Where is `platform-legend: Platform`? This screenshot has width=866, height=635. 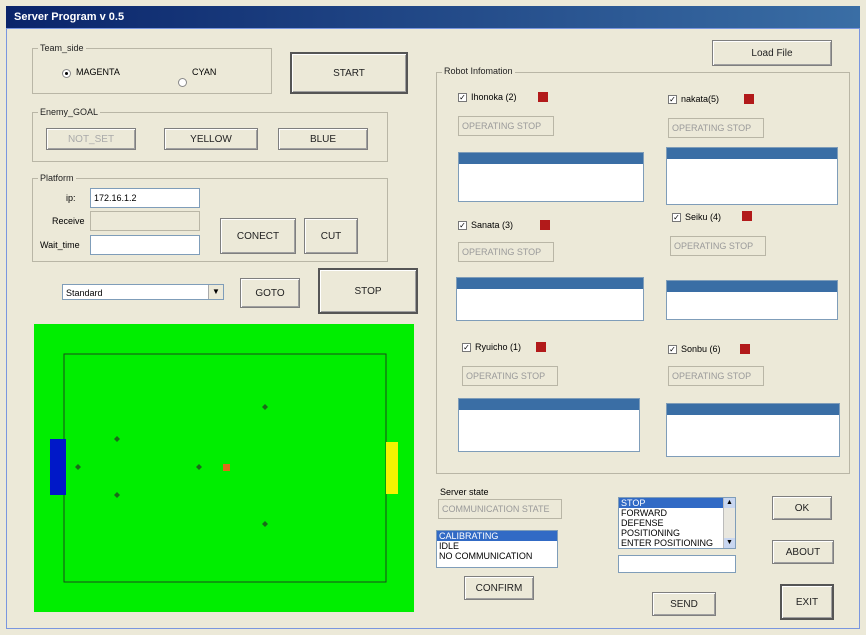
platform-legend: Platform is located at coordinates (57, 178).